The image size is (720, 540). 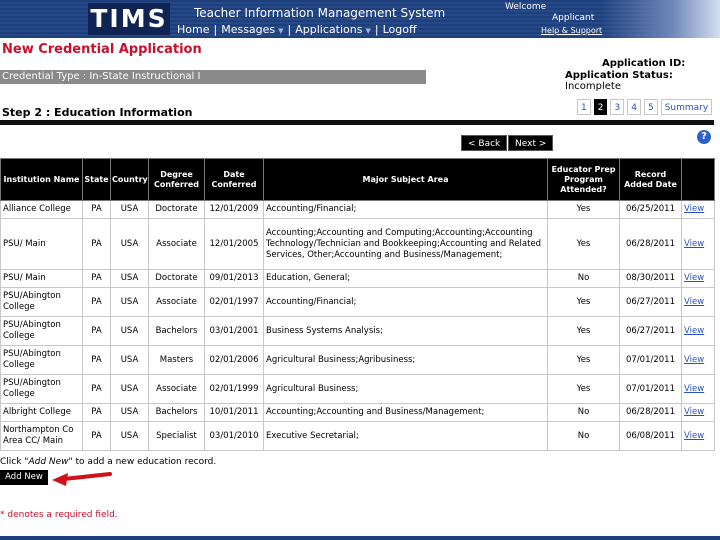 I want to click on nav-home: Home, so click(x=193, y=29).